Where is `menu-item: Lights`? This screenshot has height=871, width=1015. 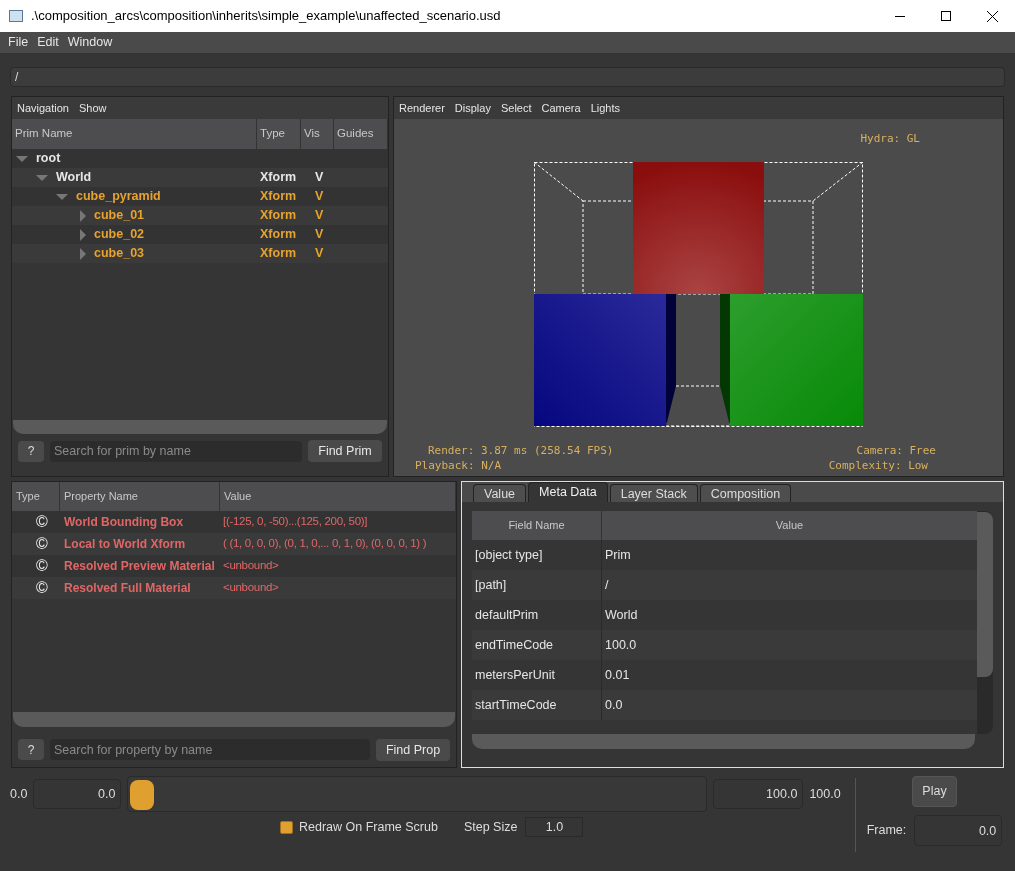 menu-item: Lights is located at coordinates (605, 108).